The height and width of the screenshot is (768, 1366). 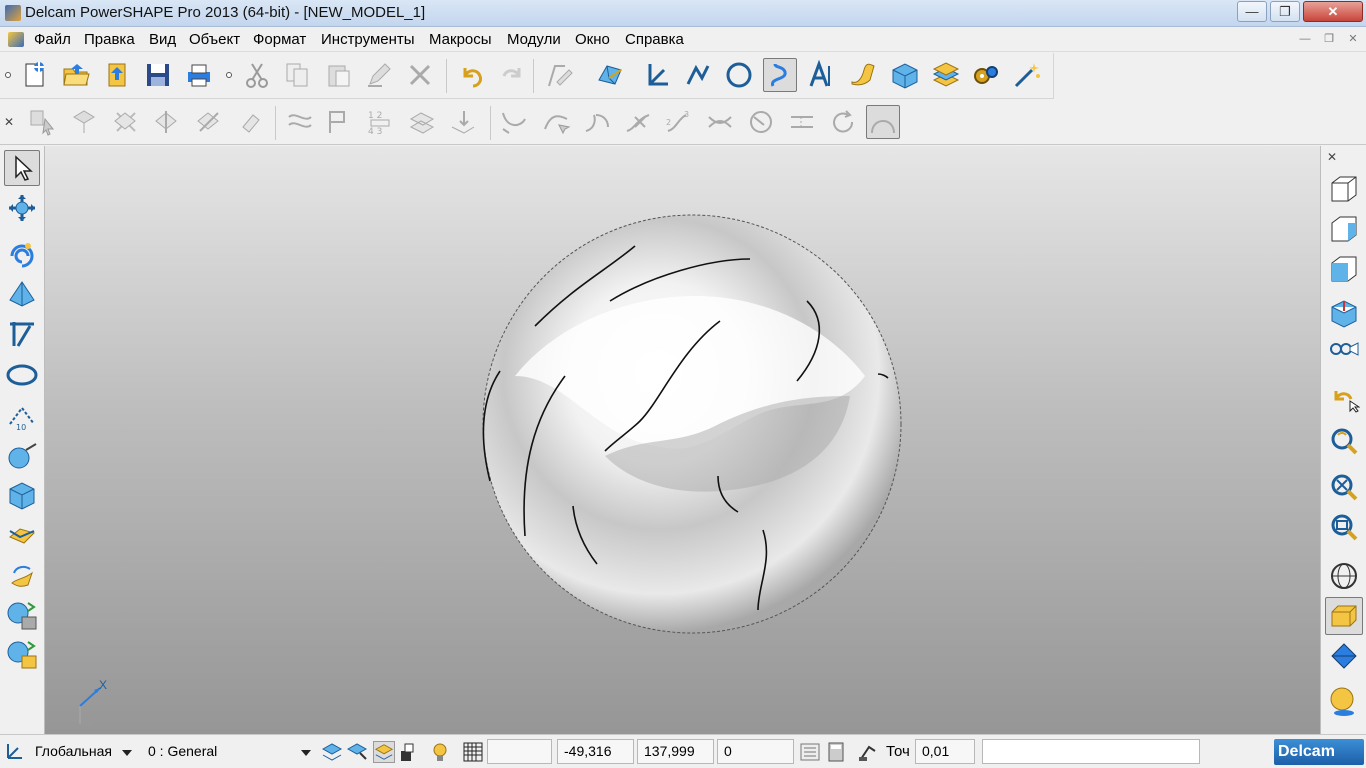 What do you see at coordinates (1333, 11) in the screenshot?
I see `close-button: ✕` at bounding box center [1333, 11].